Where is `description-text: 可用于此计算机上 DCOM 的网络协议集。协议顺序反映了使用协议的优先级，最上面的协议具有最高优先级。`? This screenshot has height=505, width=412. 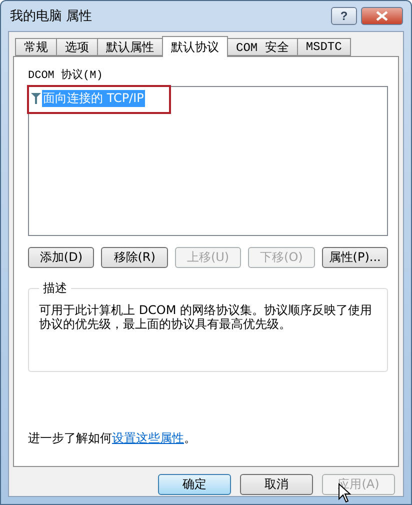 description-text: 可用于此计算机上 DCOM 的网络协议集。协议顺序反映了使用协议的优先级，最上面的协议具有最高优先级。 is located at coordinates (206, 317).